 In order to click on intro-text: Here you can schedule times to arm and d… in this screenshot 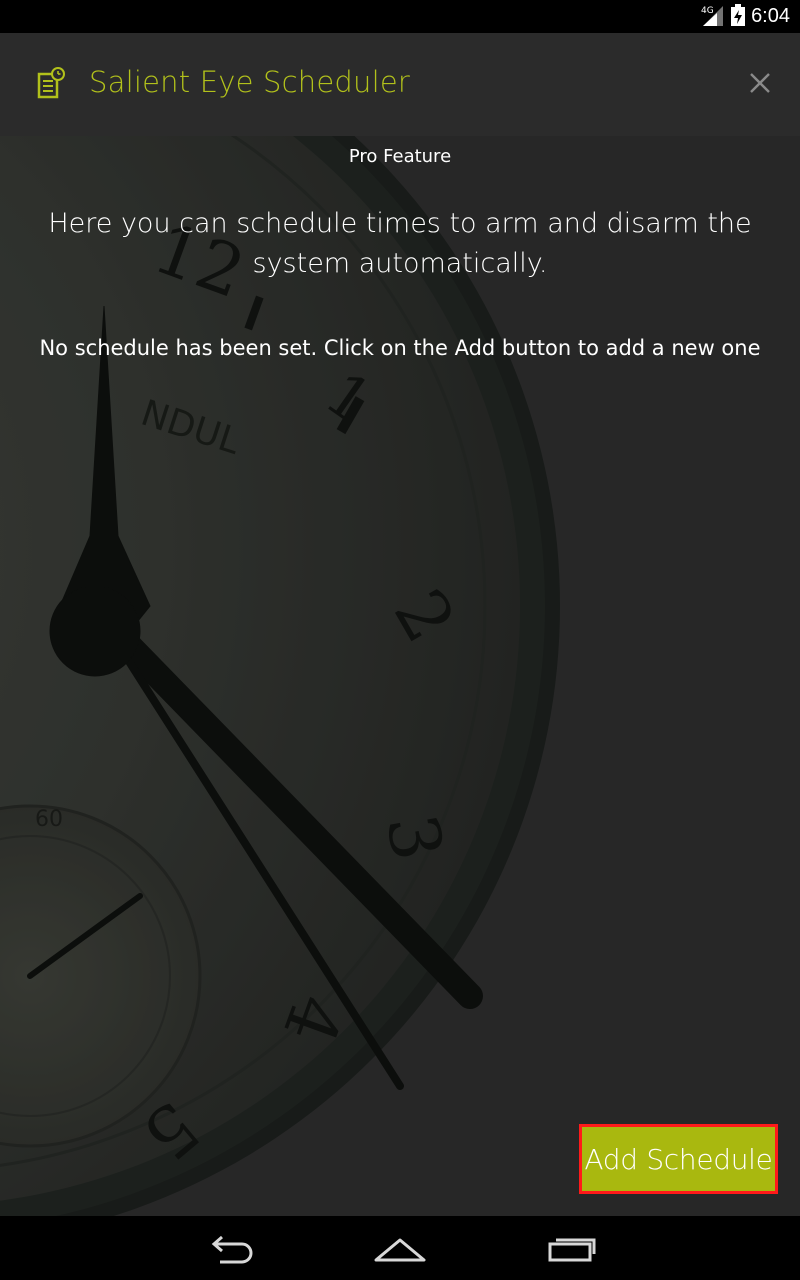, I will do `click(400, 243)`.